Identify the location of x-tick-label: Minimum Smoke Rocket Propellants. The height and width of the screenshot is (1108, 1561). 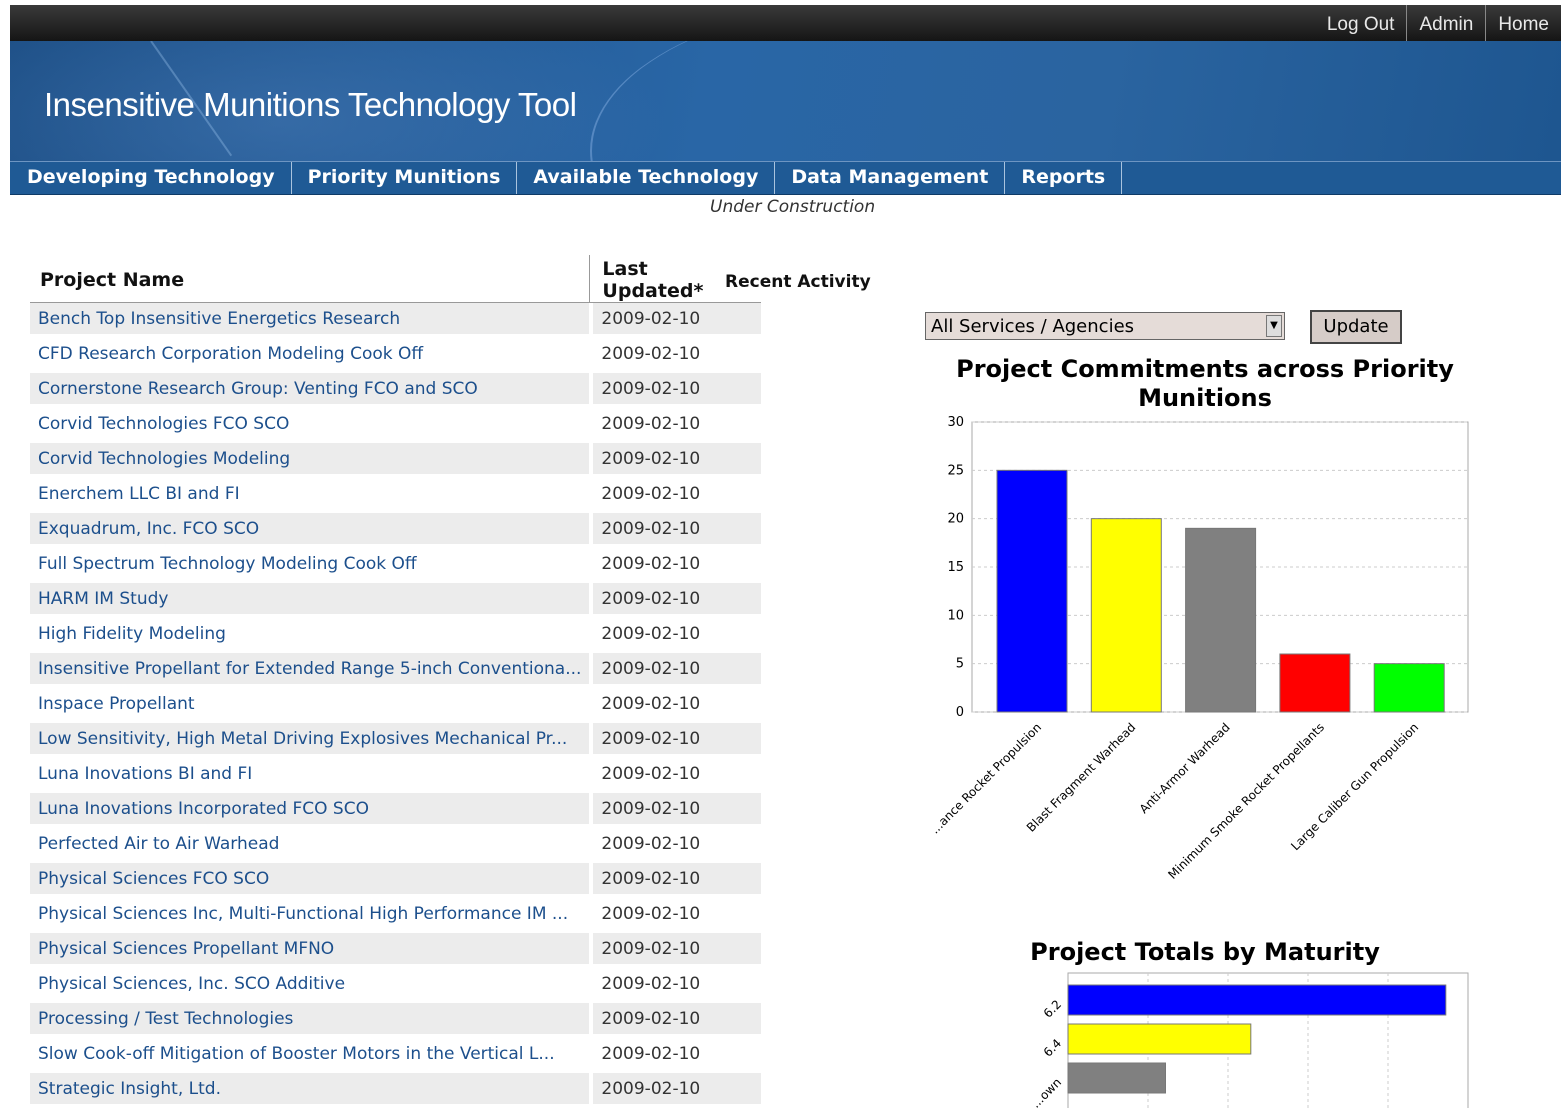
(1246, 801).